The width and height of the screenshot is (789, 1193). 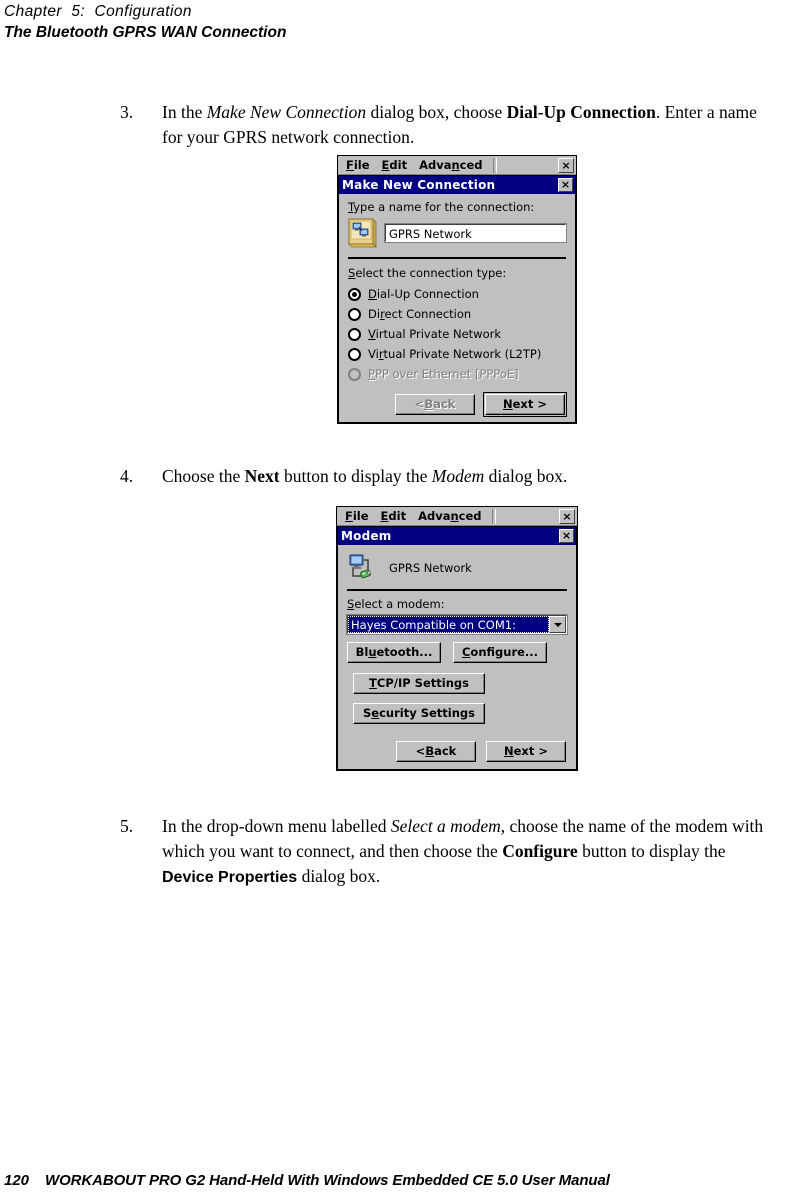 I want to click on section-divider, so click(x=457, y=258).